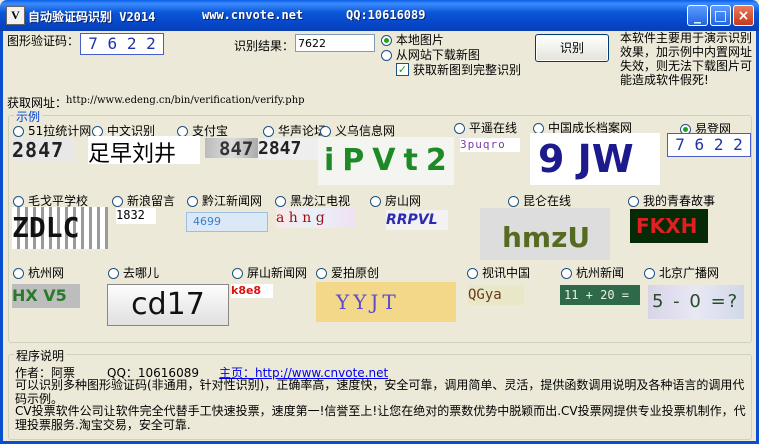 Image resolution: width=759 pixels, height=444 pixels. I want to click on captcha-image: iPVt2, so click(386, 161).